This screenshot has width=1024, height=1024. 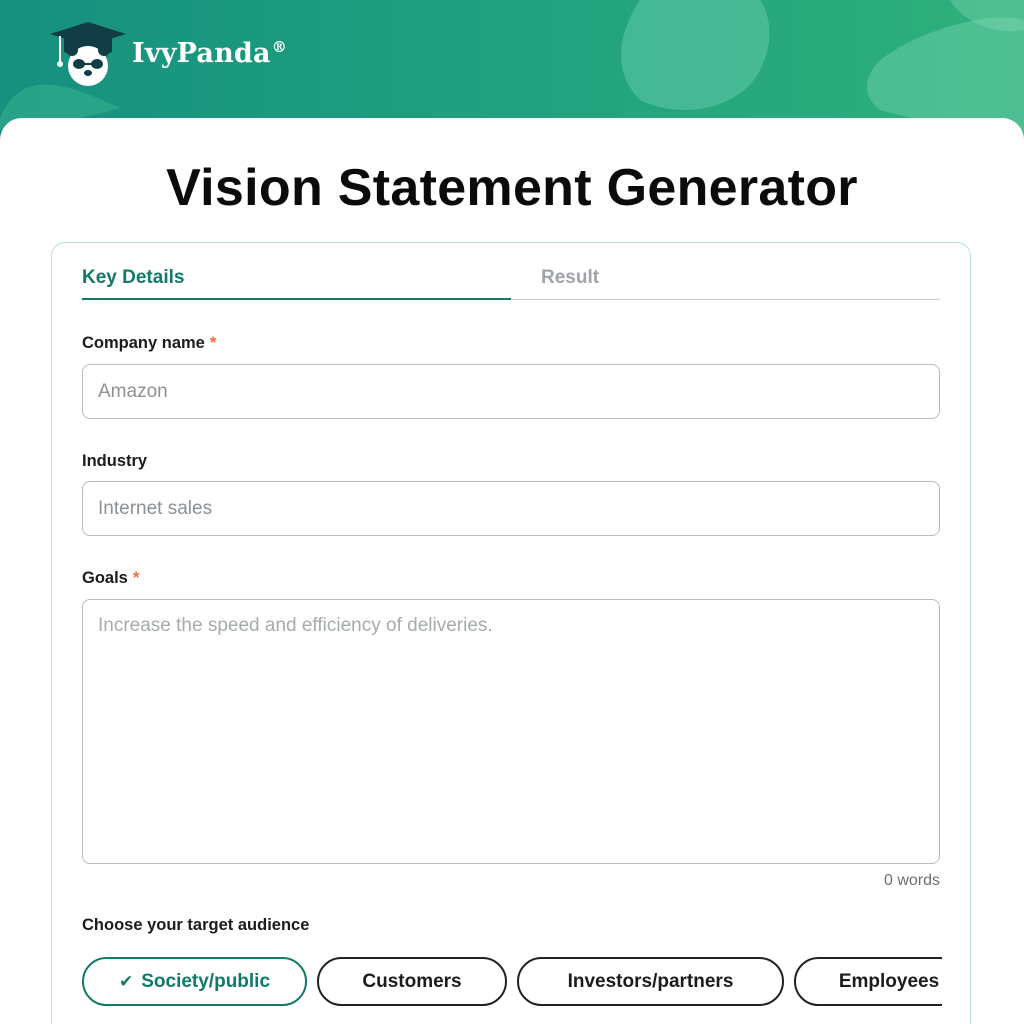 I want to click on target-audience-label: Choose your target audience, so click(x=196, y=925).